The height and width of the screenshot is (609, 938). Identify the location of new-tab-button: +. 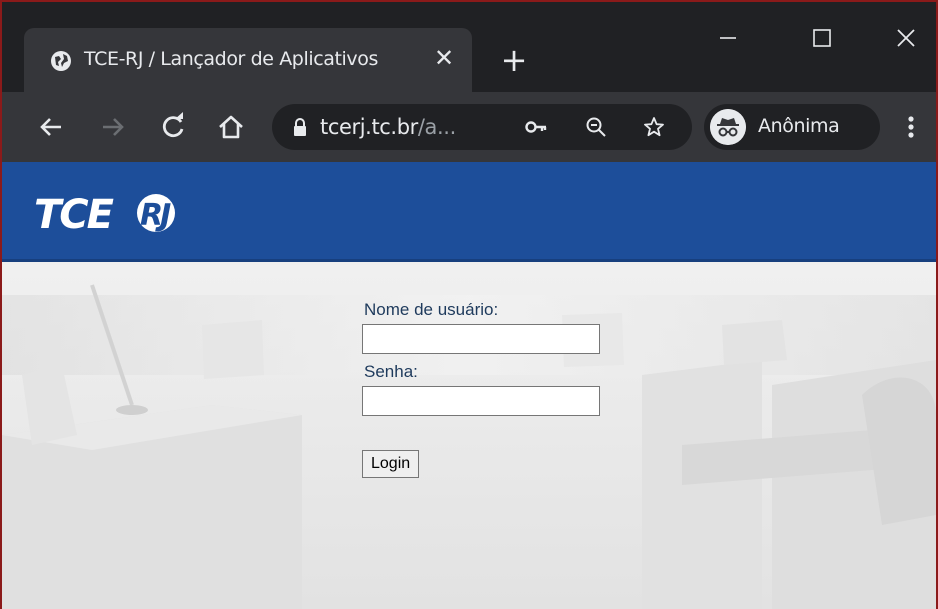
(514, 60).